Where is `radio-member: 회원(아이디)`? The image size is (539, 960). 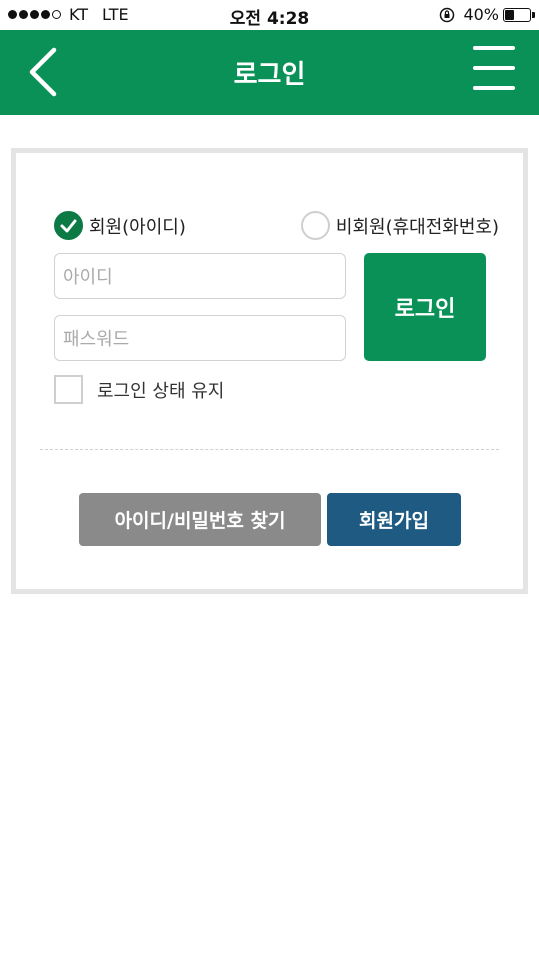
radio-member: 회원(아이디) is located at coordinates (120, 225).